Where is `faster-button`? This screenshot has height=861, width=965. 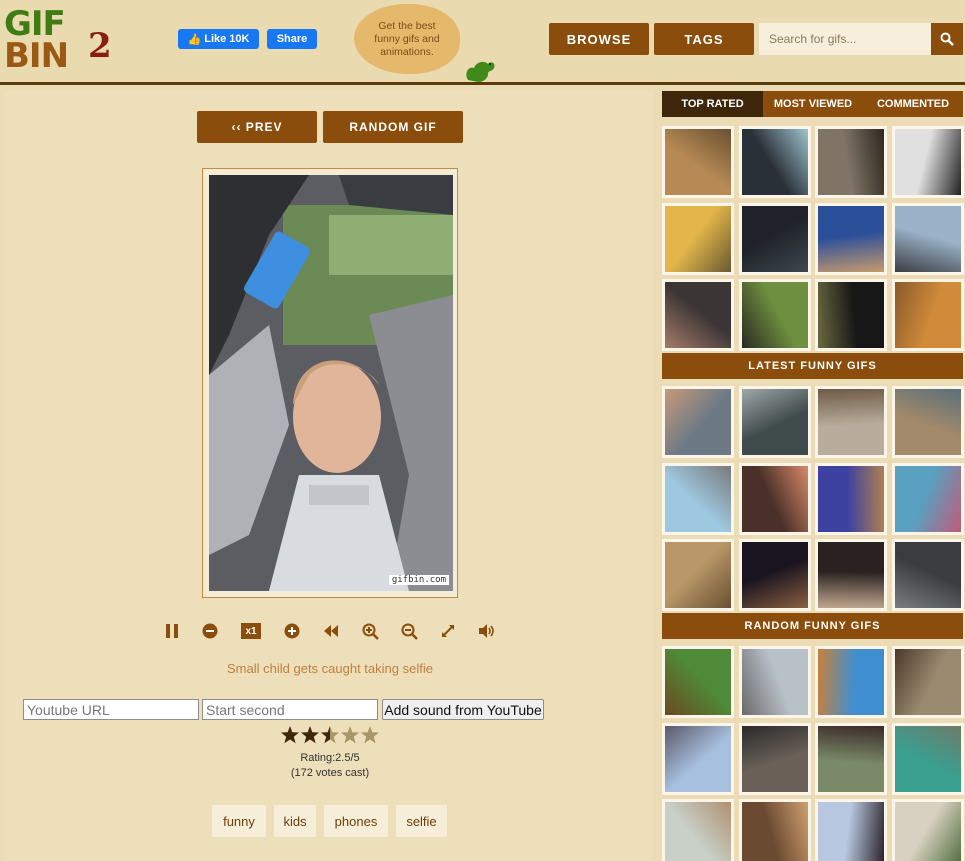
faster-button is located at coordinates (292, 631).